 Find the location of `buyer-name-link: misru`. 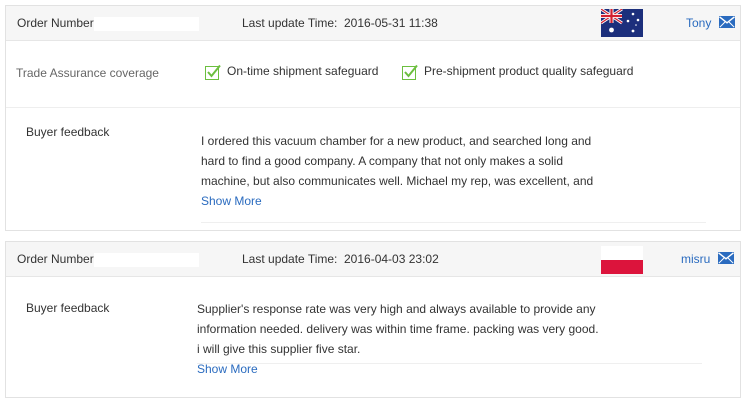

buyer-name-link: misru is located at coordinates (695, 259).